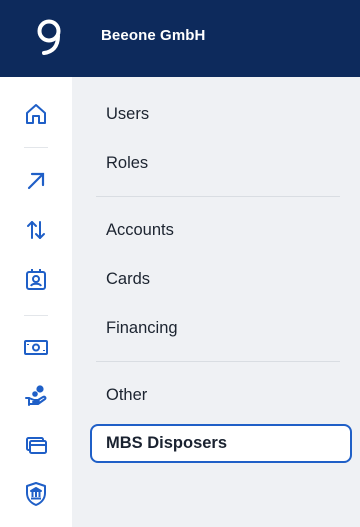 The image size is (360, 527). Describe the element at coordinates (36, 230) in the screenshot. I see `transfer-arrows-icon` at that location.